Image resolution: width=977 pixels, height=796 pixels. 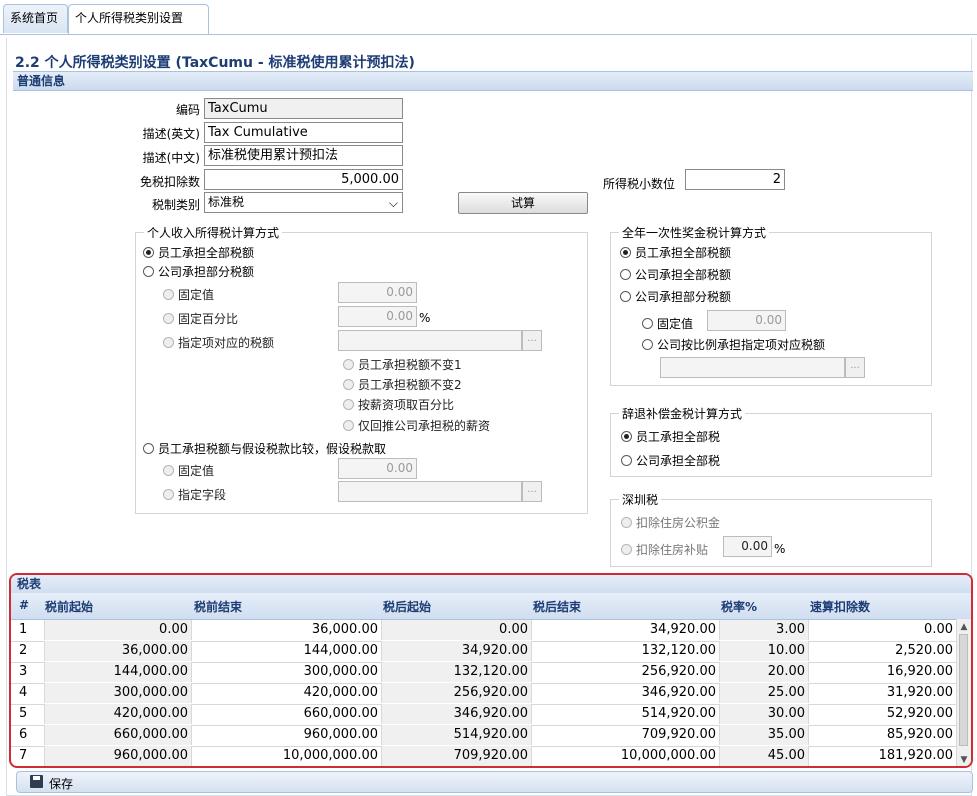 What do you see at coordinates (303, 202) in the screenshot?
I see `tax-type-select: 标准税 ⌵` at bounding box center [303, 202].